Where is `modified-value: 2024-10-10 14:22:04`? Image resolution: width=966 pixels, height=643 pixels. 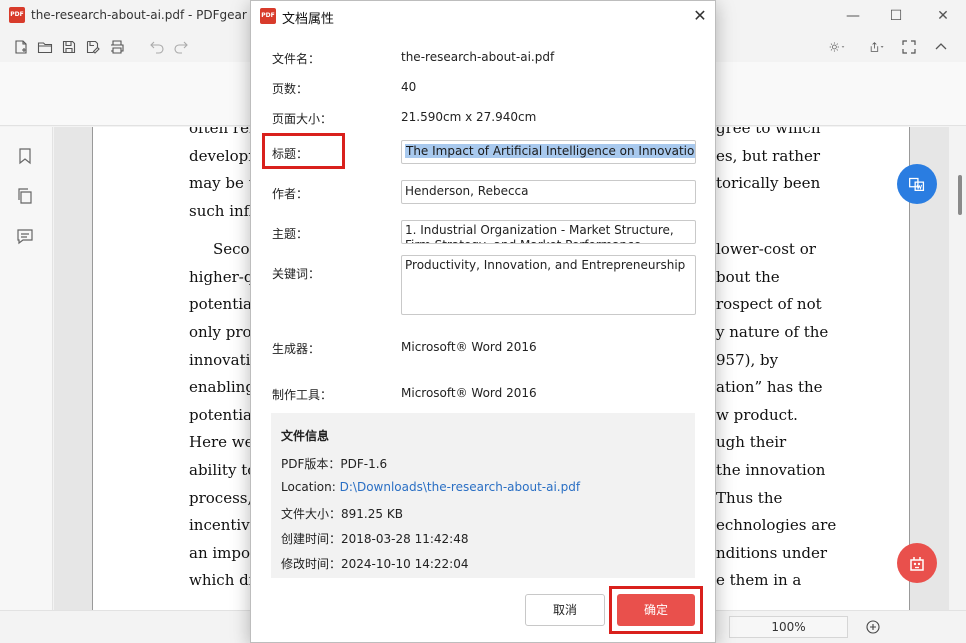 modified-value: 2024-10-10 14:22:04 is located at coordinates (405, 564).